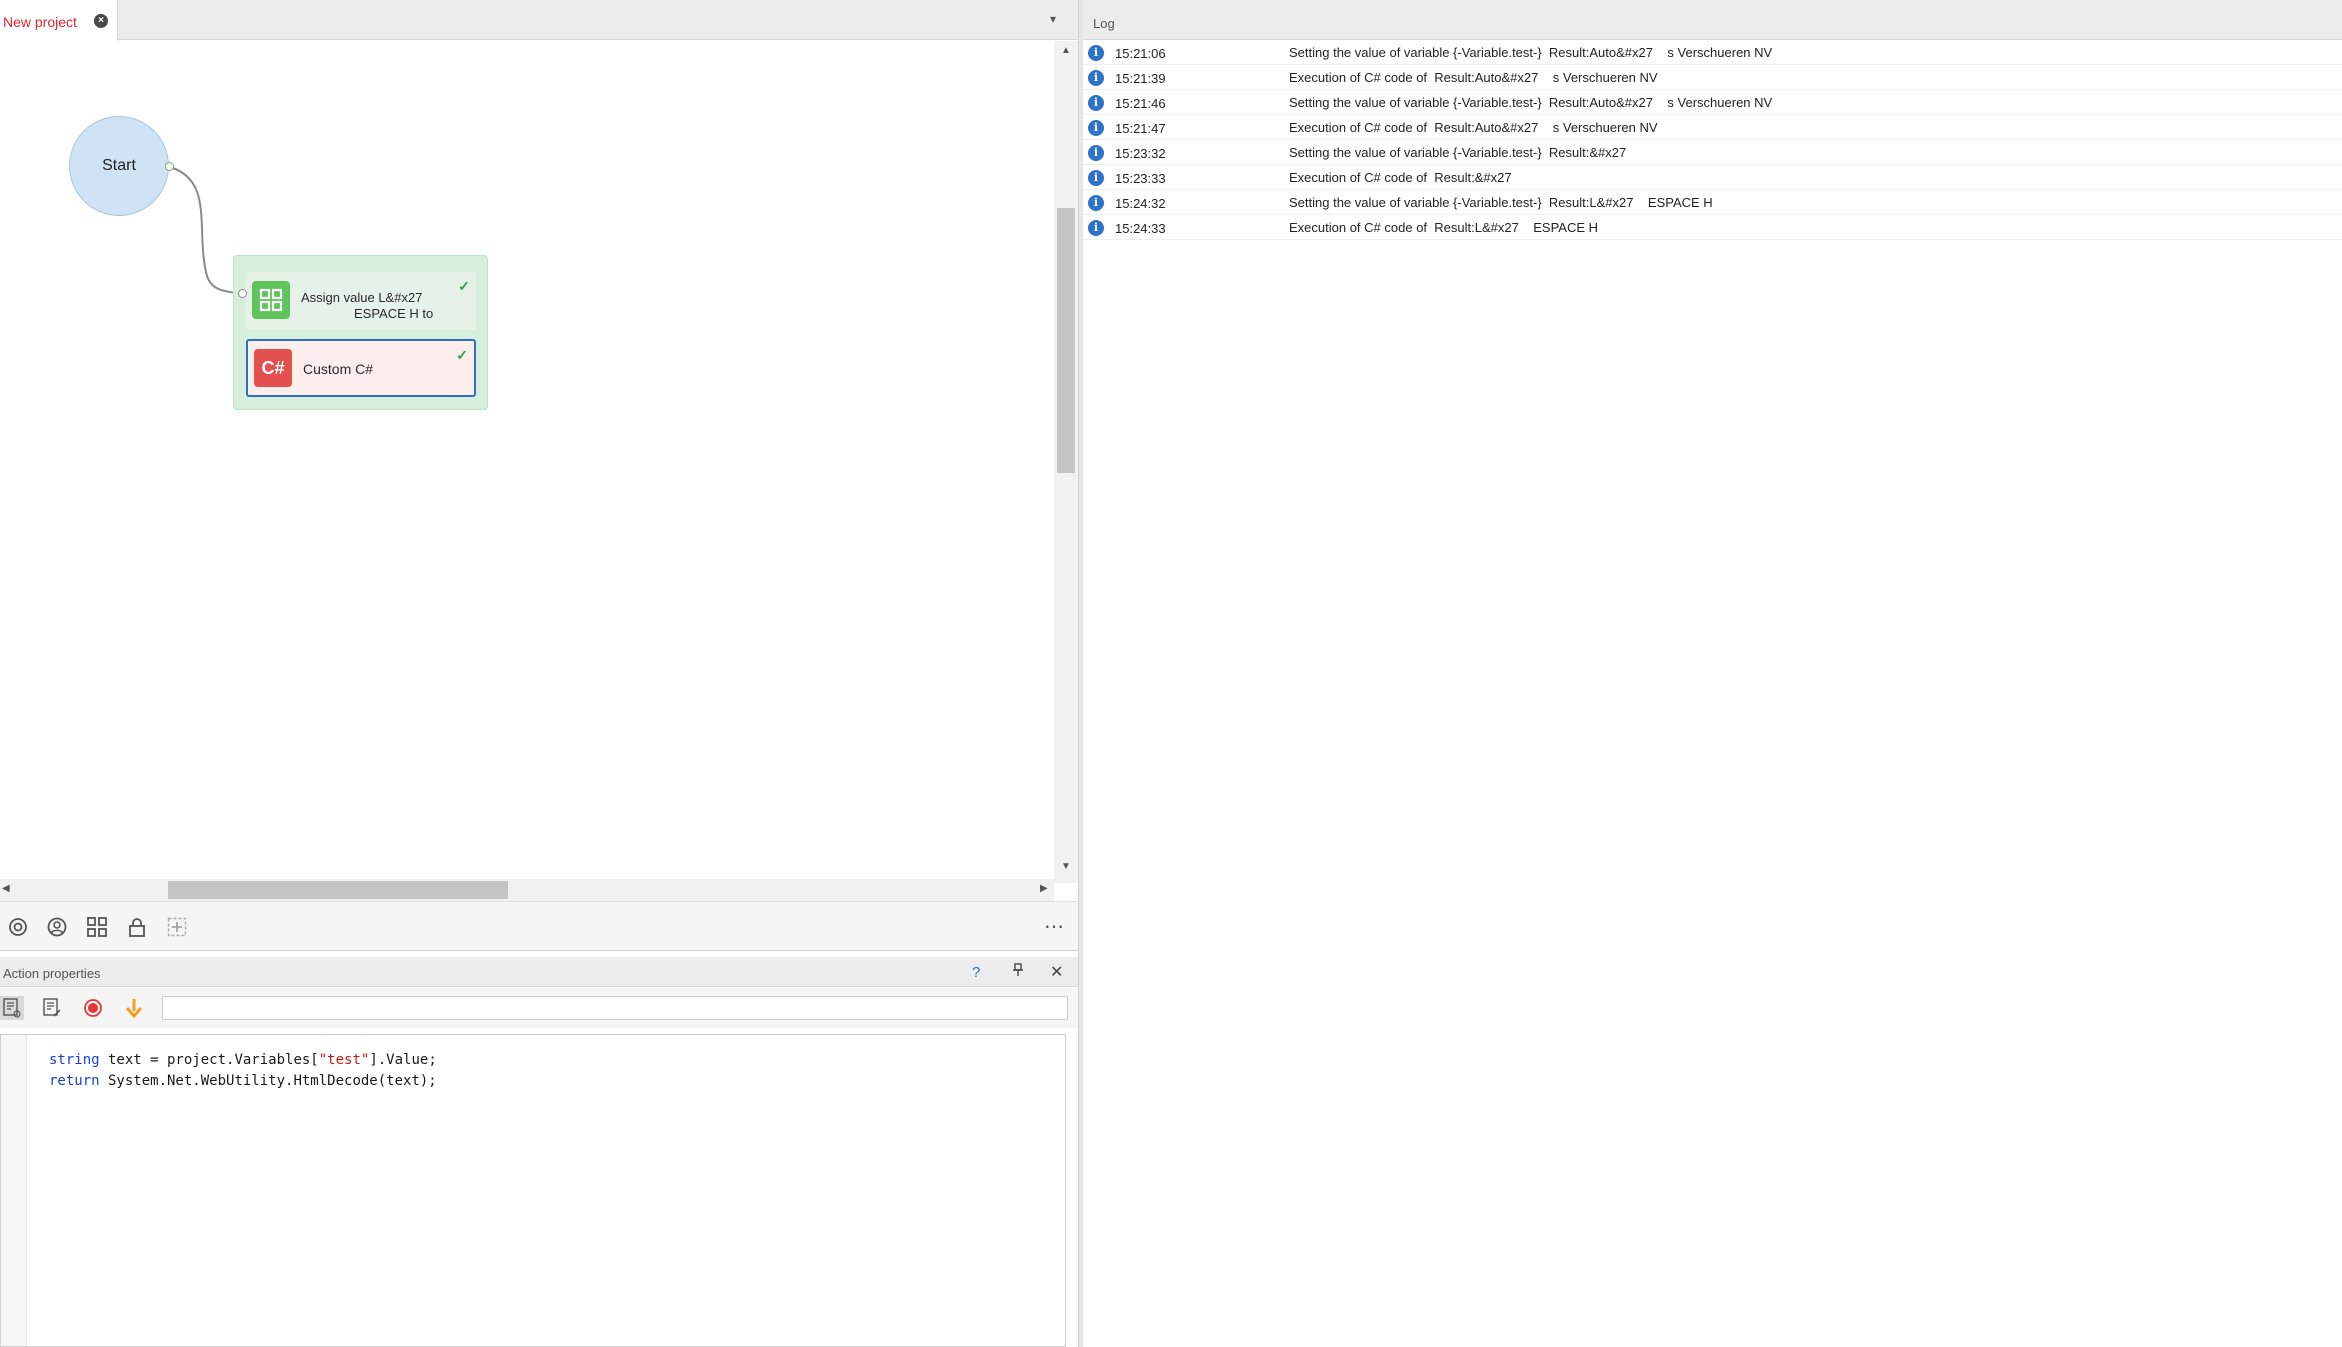  I want to click on action-name-input, so click(615, 1008).